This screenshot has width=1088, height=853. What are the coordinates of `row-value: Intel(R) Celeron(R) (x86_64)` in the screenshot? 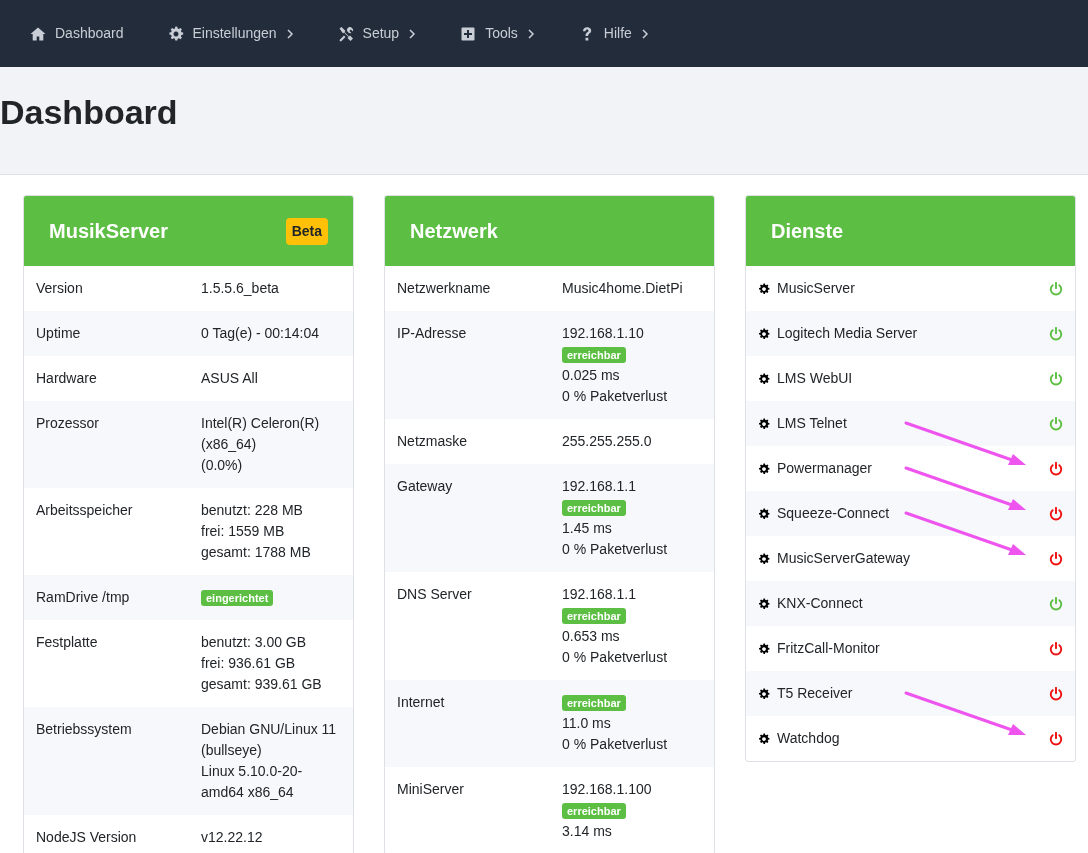 It's located at (261, 434).